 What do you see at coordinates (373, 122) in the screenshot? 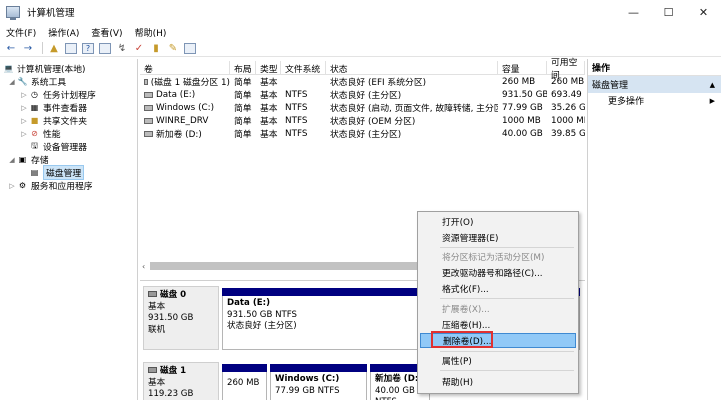
I see `cell-status: 状态良好 (OEM 分区)` at bounding box center [373, 122].